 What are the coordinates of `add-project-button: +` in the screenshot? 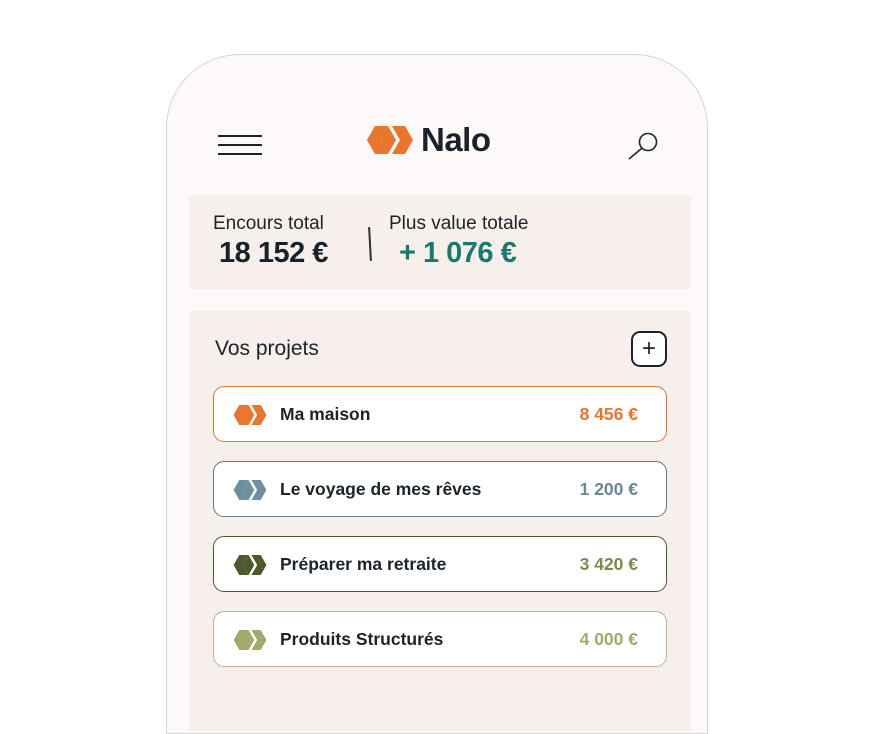 It's located at (649, 349).